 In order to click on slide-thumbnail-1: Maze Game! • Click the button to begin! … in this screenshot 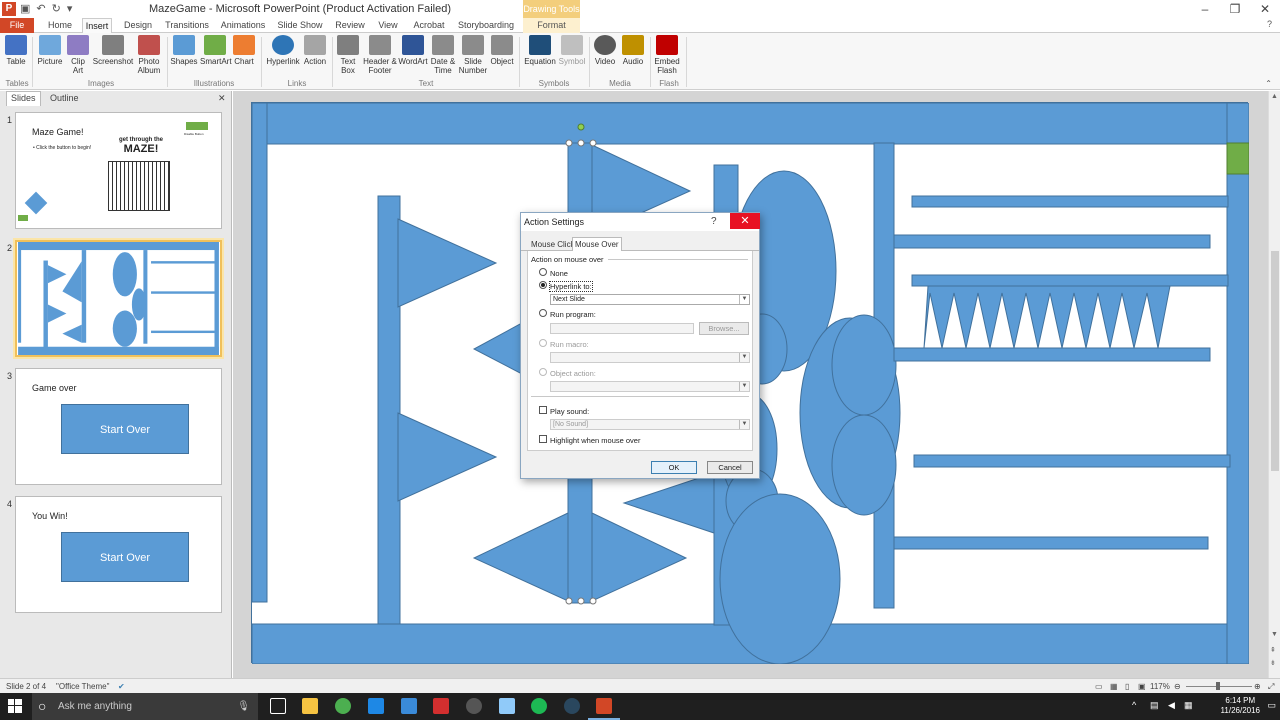, I will do `click(118, 170)`.